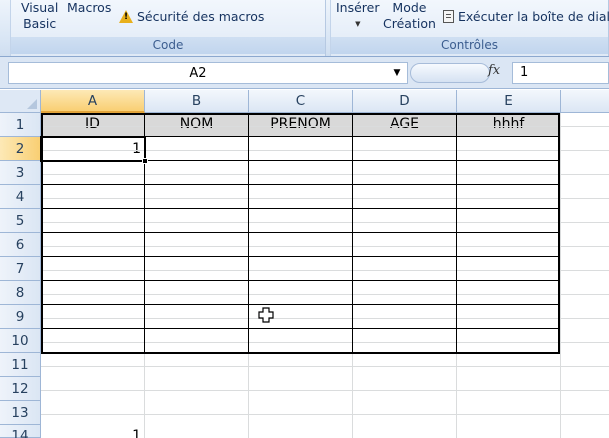 This screenshot has width=609, height=438. What do you see at coordinates (197, 101) in the screenshot?
I see `column-header-b: B` at bounding box center [197, 101].